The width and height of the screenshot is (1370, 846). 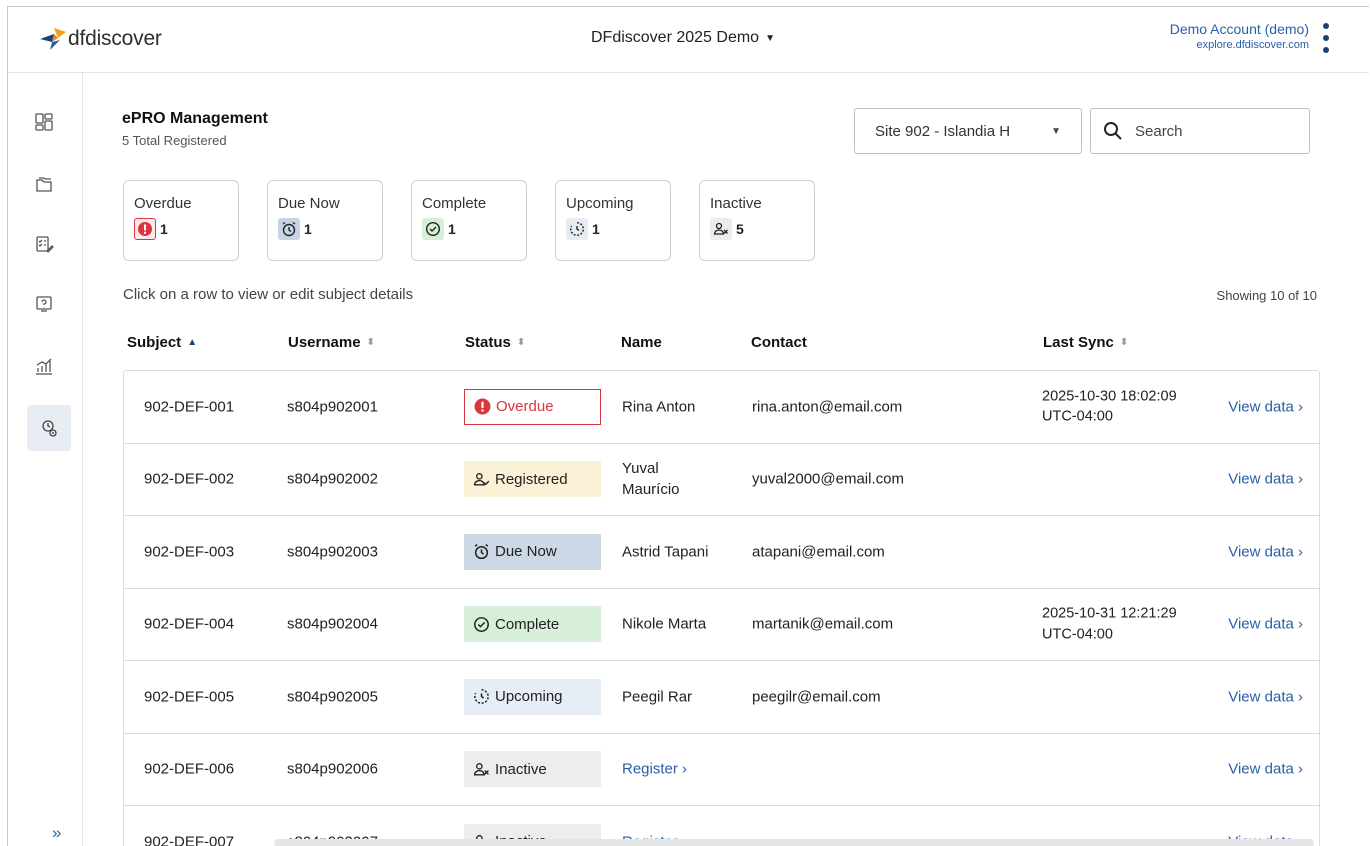 I want to click on status-label: Due Now, so click(x=526, y=552).